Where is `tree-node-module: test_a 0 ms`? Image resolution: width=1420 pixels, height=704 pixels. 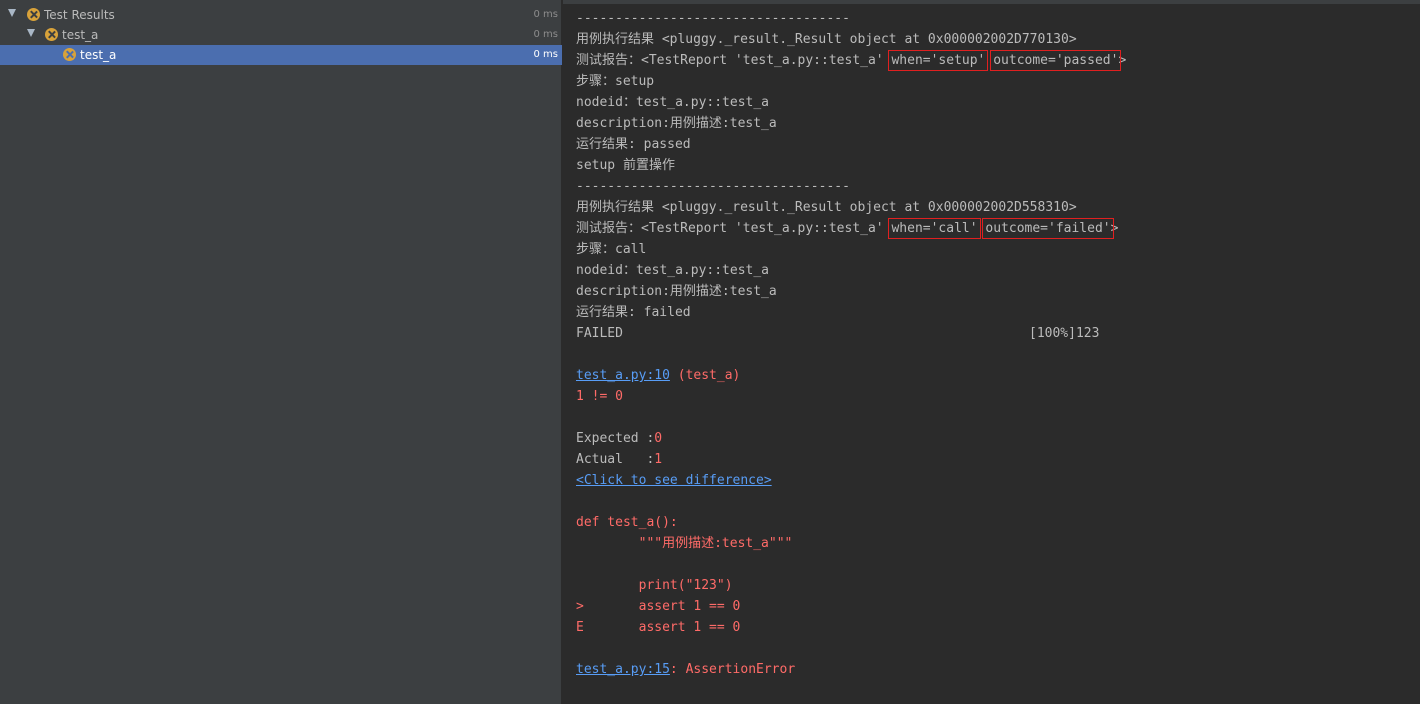
tree-node-module: test_a 0 ms is located at coordinates (281, 35).